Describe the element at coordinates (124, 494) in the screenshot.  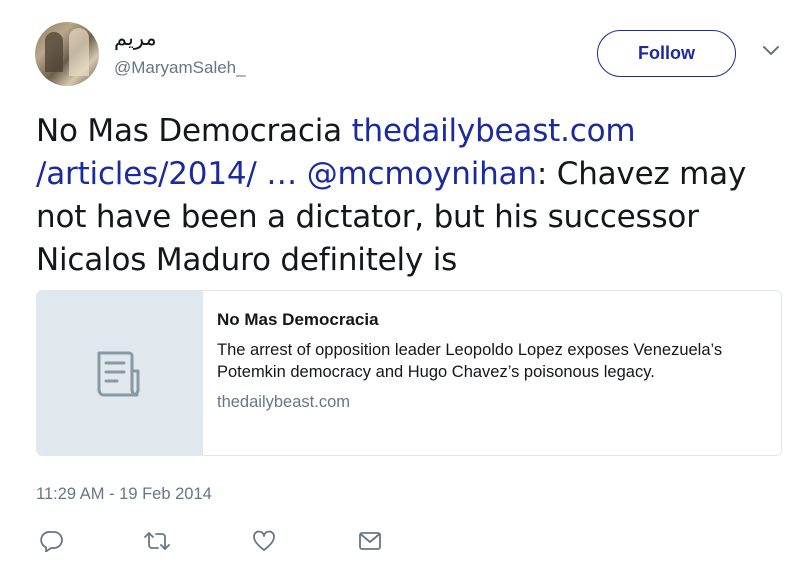
I see `tweet-timestamp: 11:29 AM - 19 Feb 2014` at that location.